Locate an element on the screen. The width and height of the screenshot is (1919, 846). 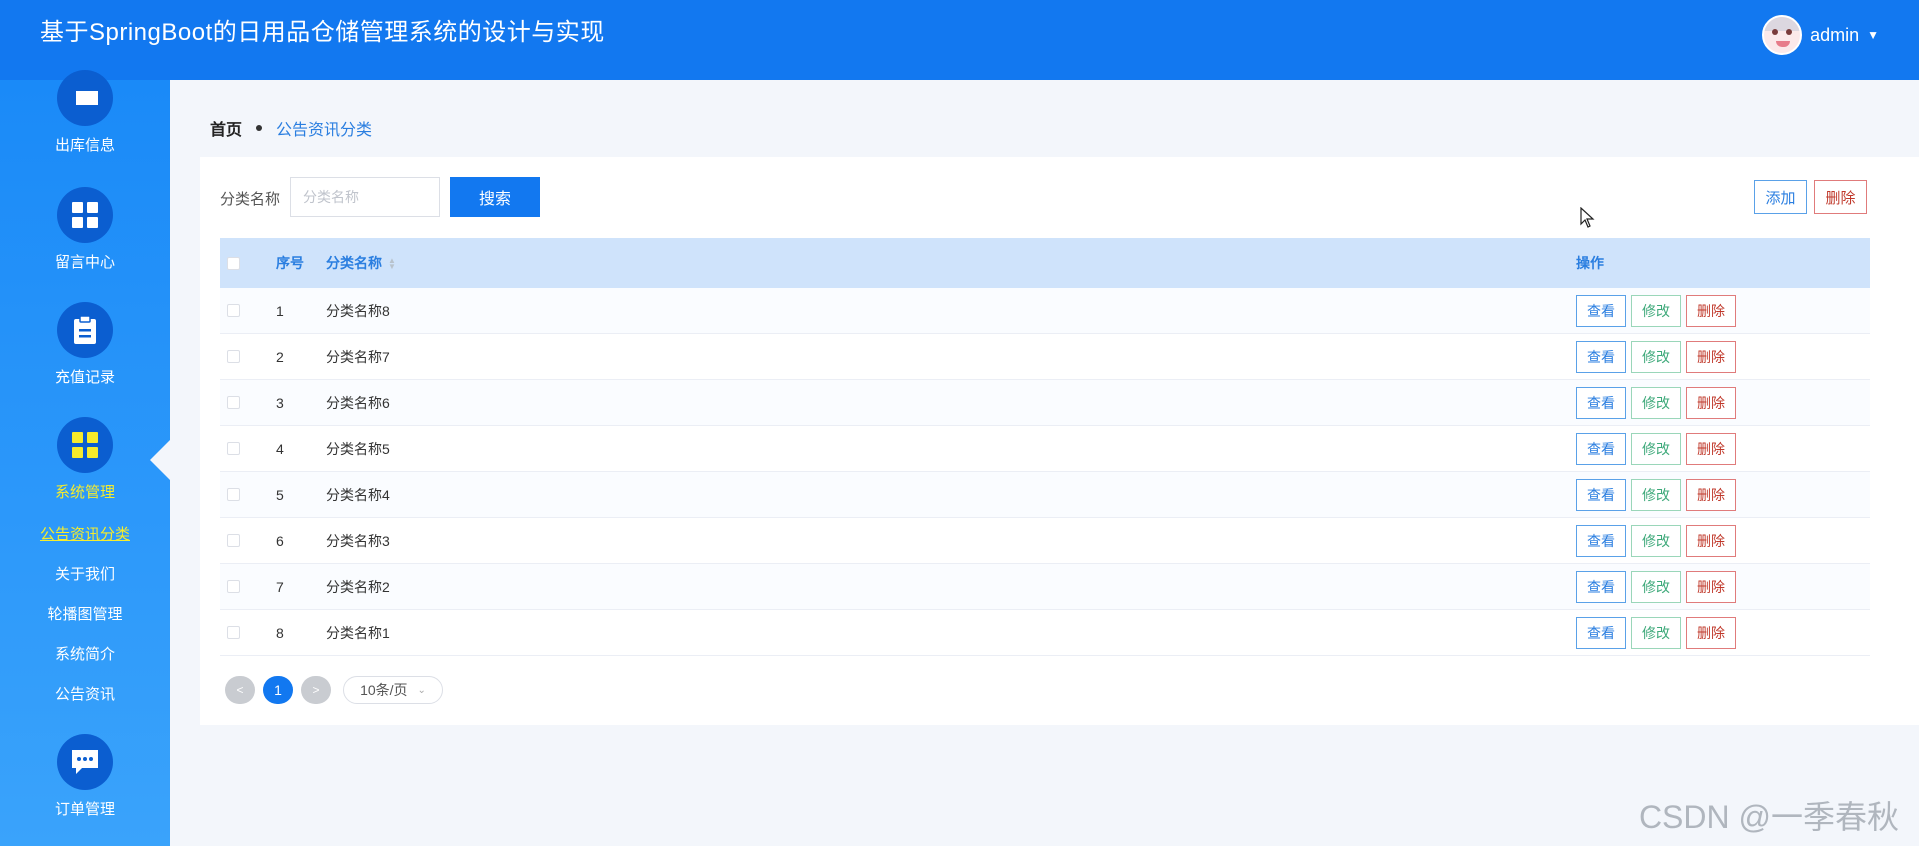
page-size-select: 10条/页 ⌄ is located at coordinates (393, 690).